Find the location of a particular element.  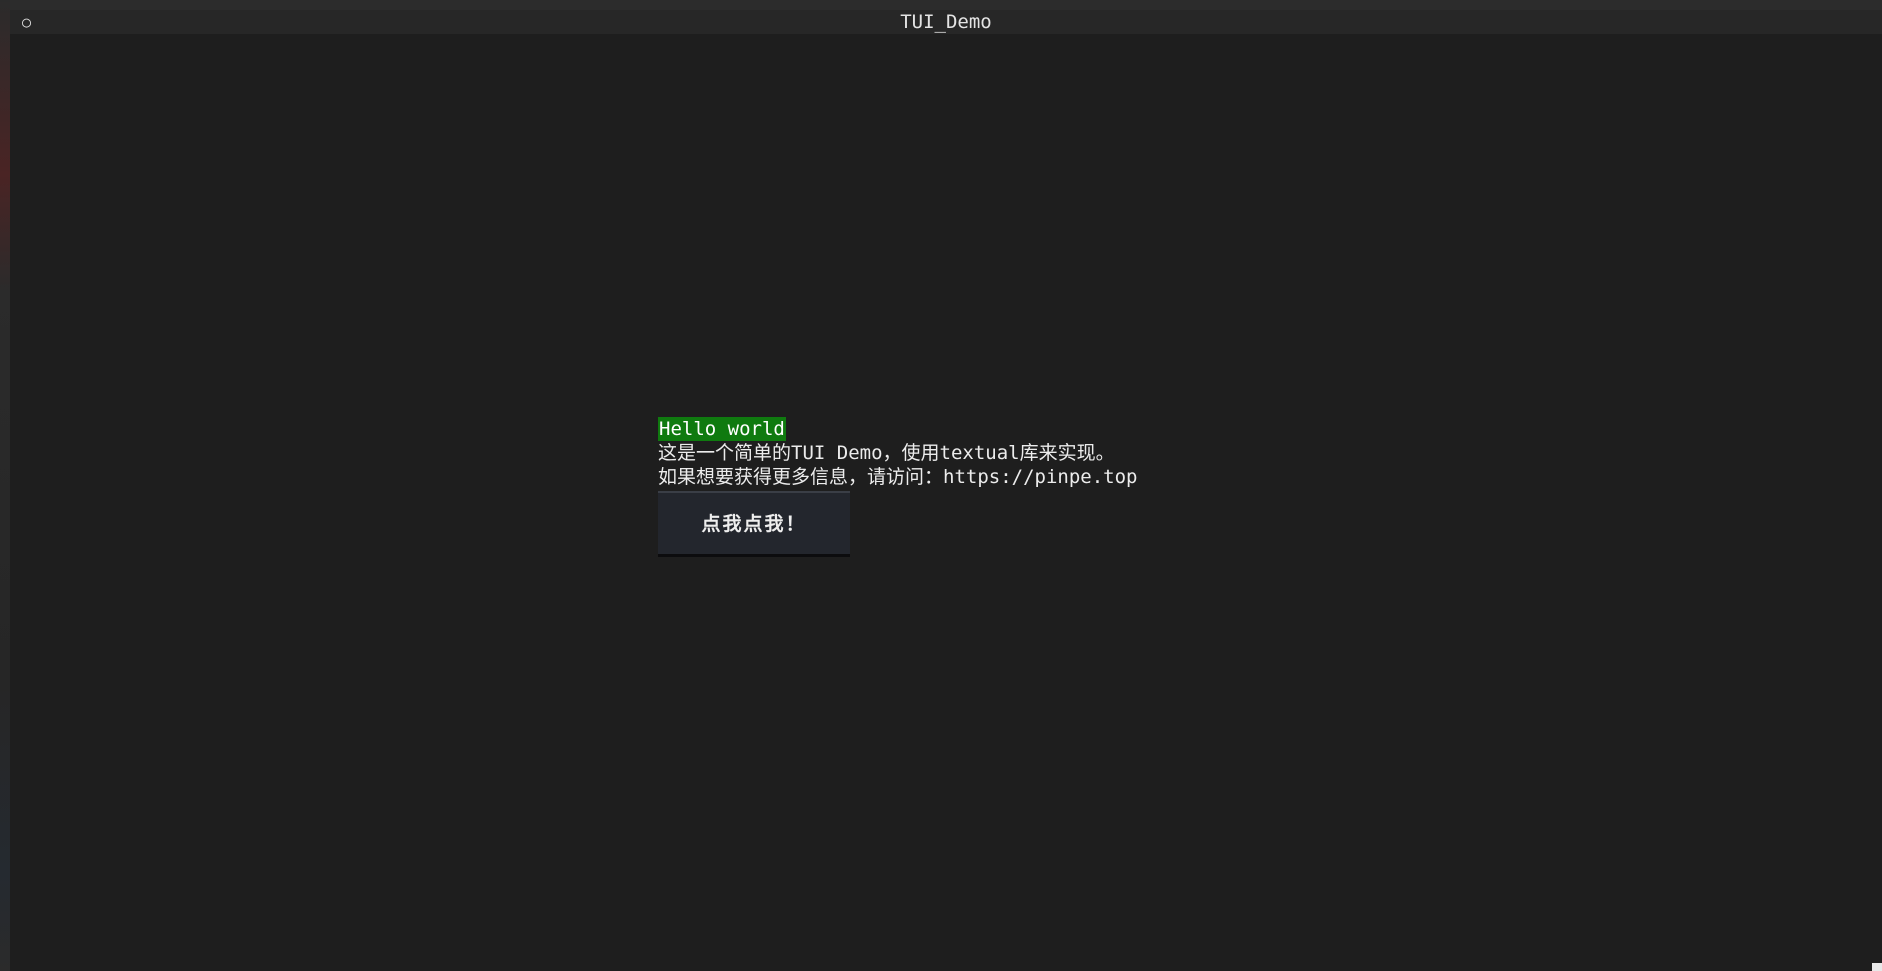

hello-label: Hello world is located at coordinates (722, 429).